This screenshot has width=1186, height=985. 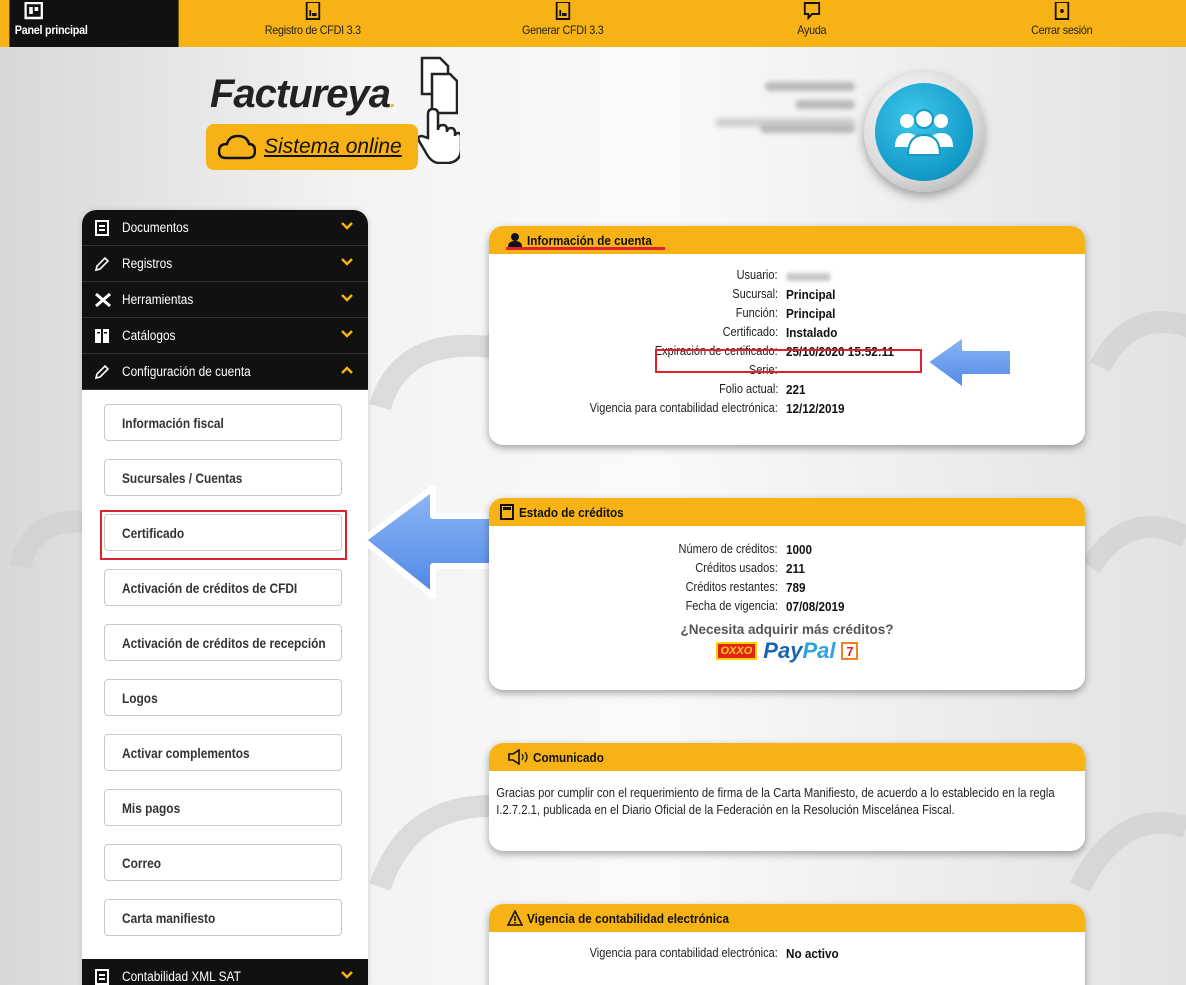 I want to click on nav-panel-principal: Panel principal, so click(x=94, y=23).